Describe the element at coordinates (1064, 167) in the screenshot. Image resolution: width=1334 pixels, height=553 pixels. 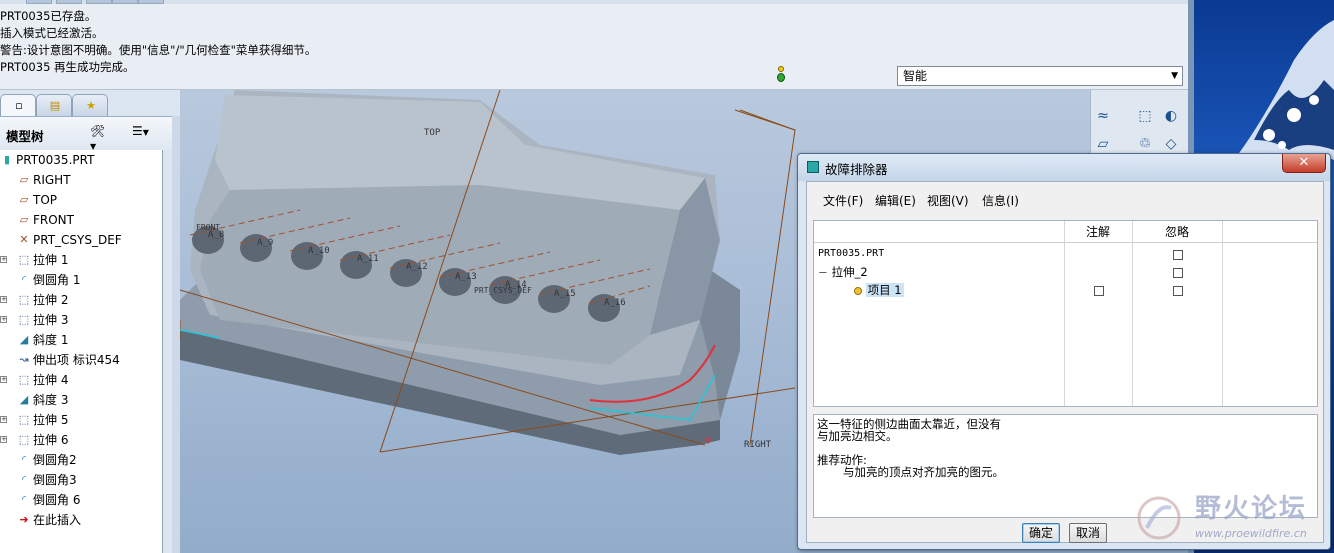
I see `dialog-titlebar: 故障排除器 ✕` at that location.